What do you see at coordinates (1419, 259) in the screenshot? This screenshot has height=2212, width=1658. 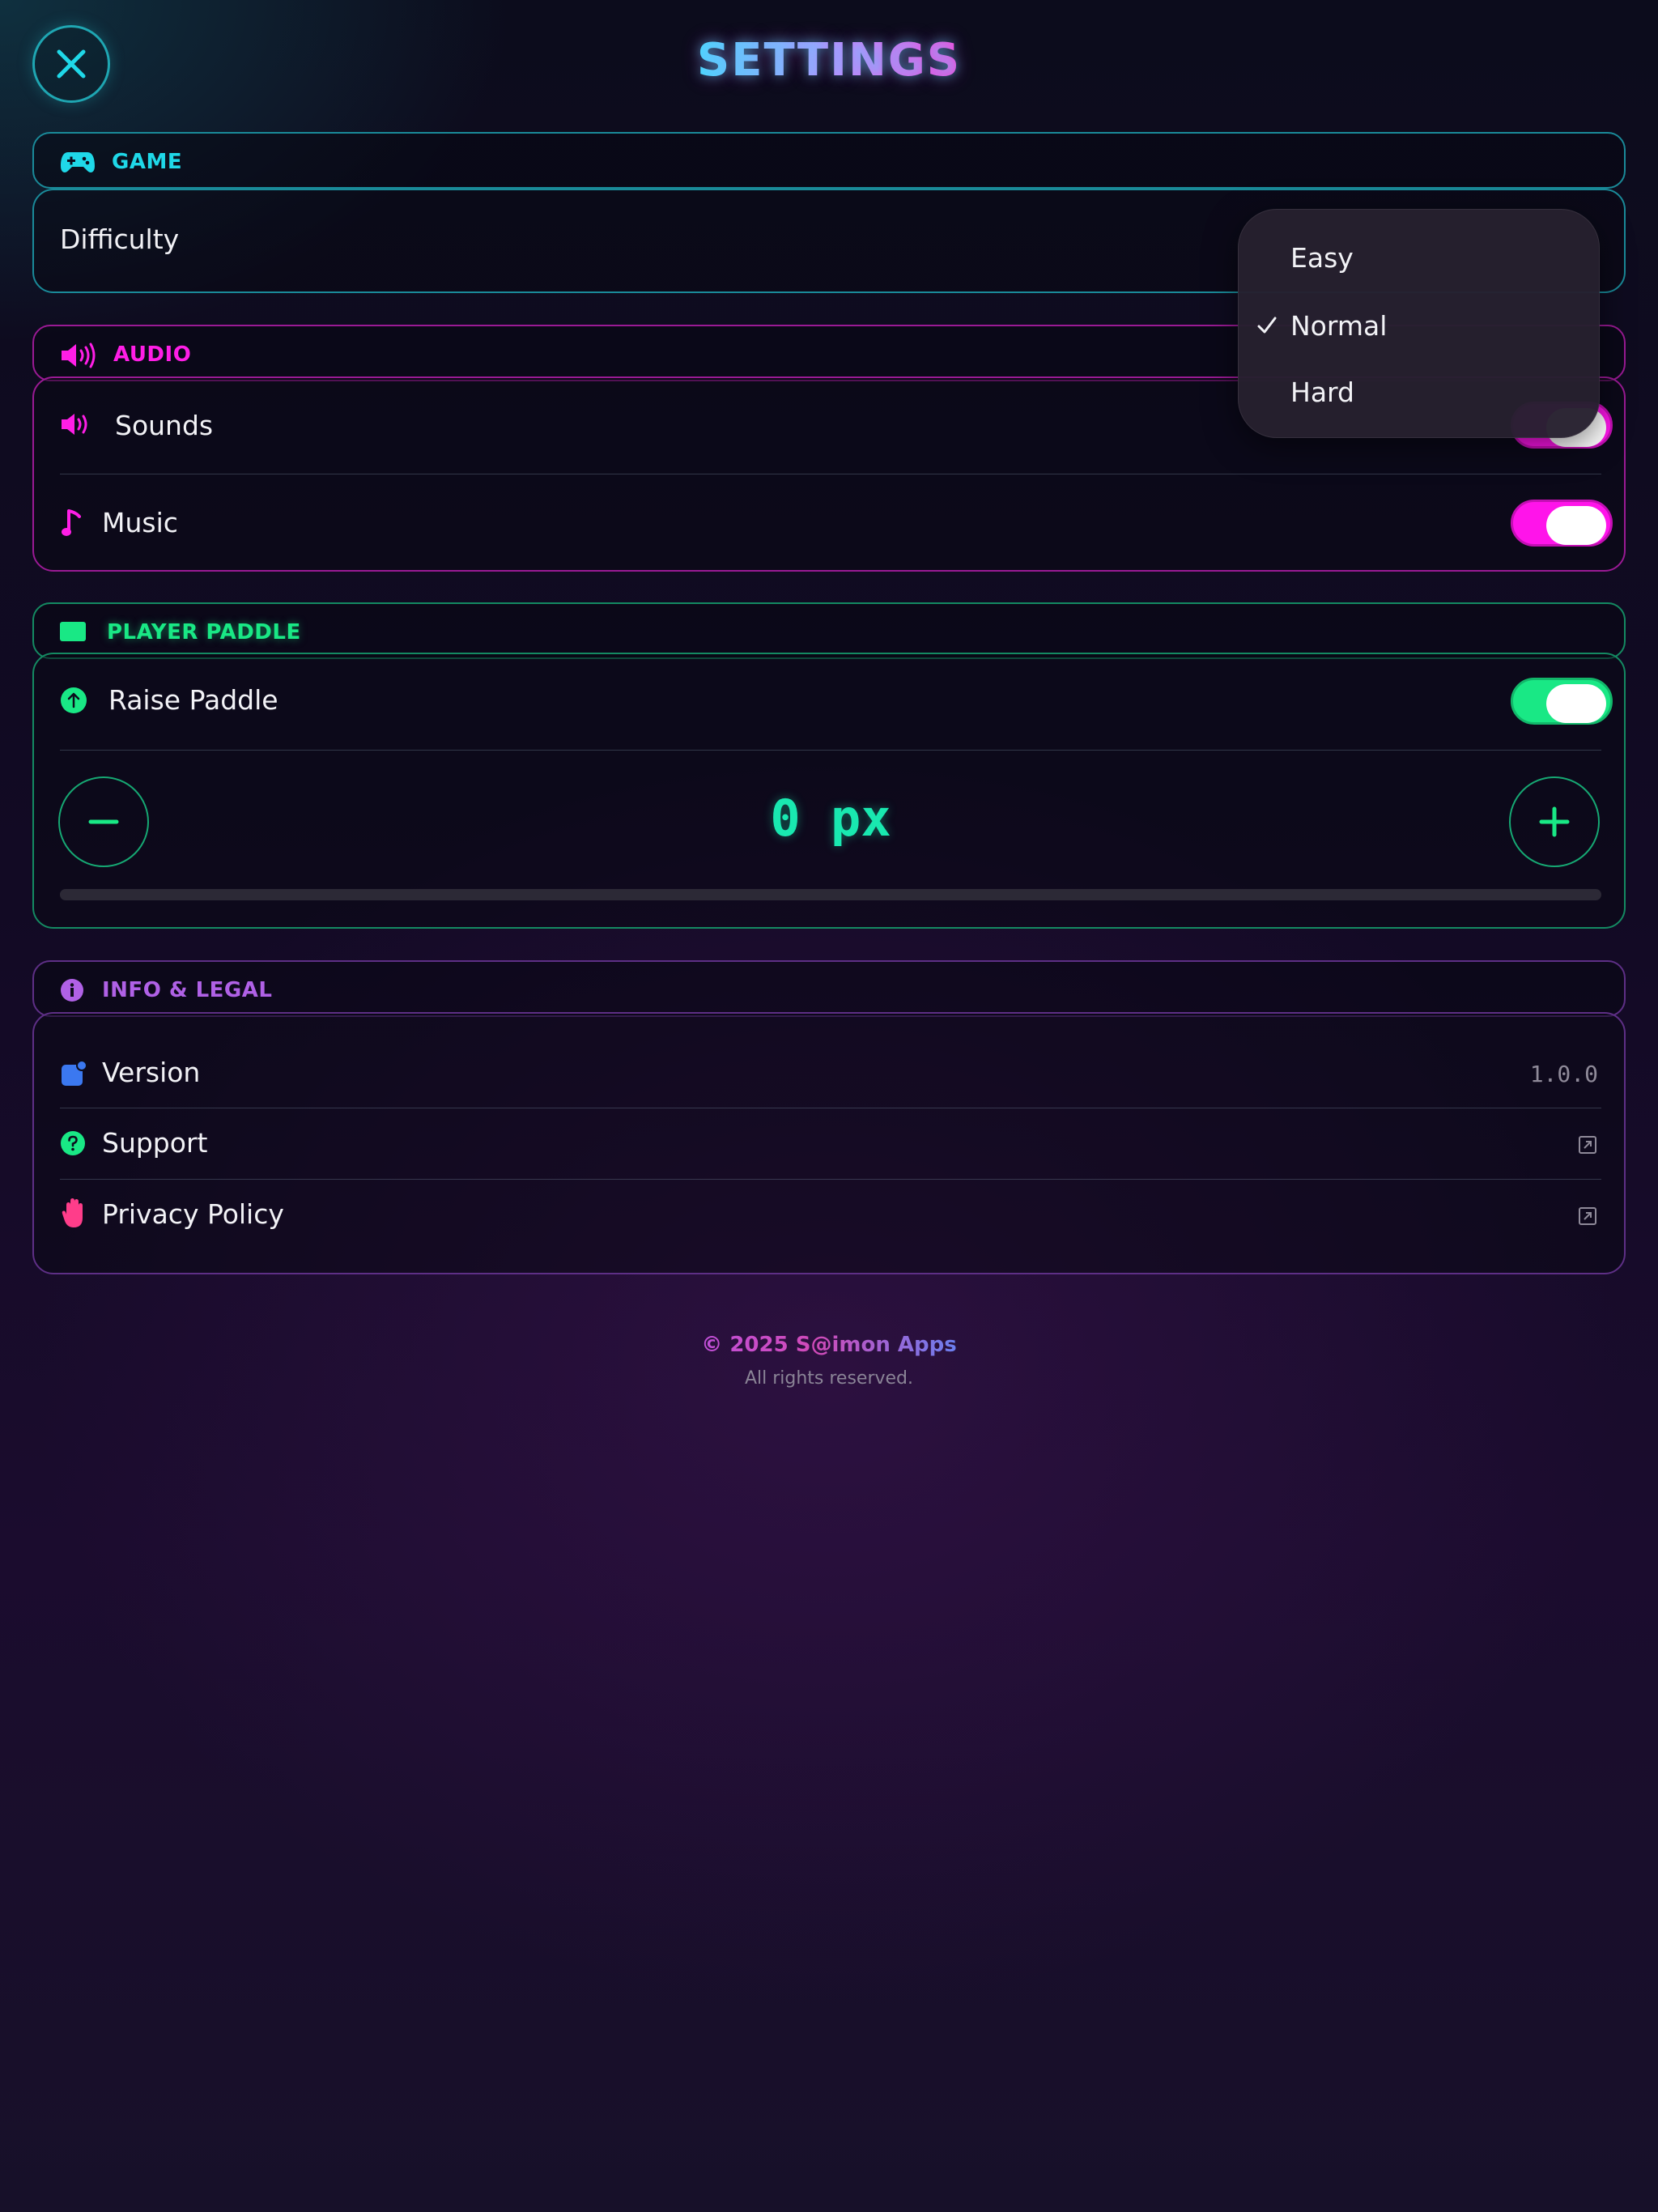 I see `dropdown-option-easy: Easy` at bounding box center [1419, 259].